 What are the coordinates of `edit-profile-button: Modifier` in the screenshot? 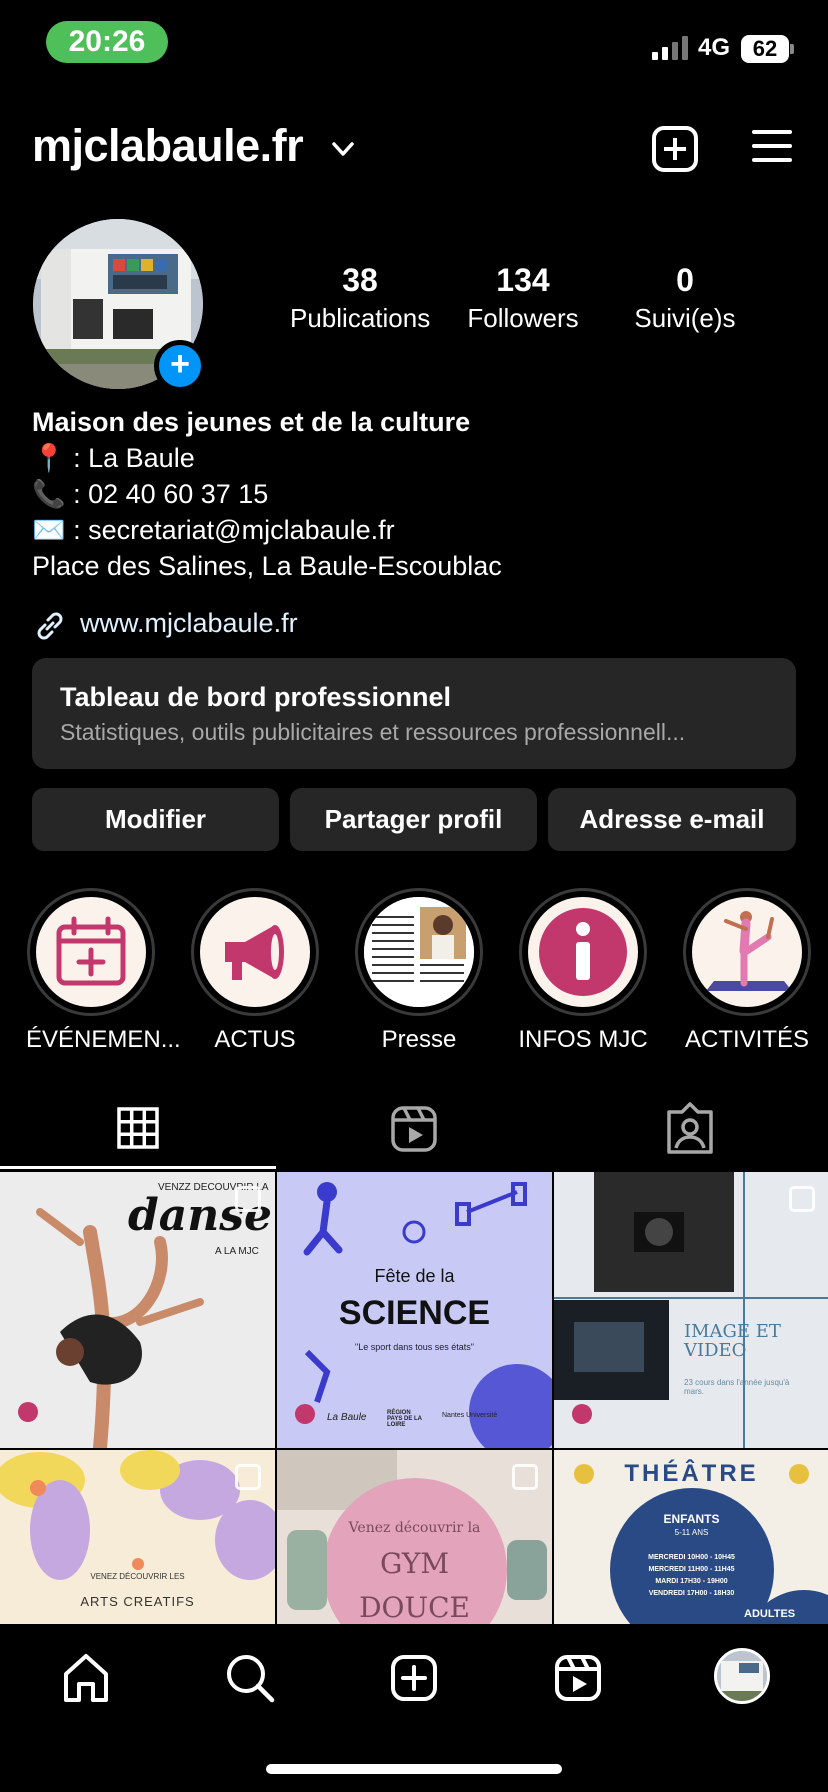 It's located at (155, 819).